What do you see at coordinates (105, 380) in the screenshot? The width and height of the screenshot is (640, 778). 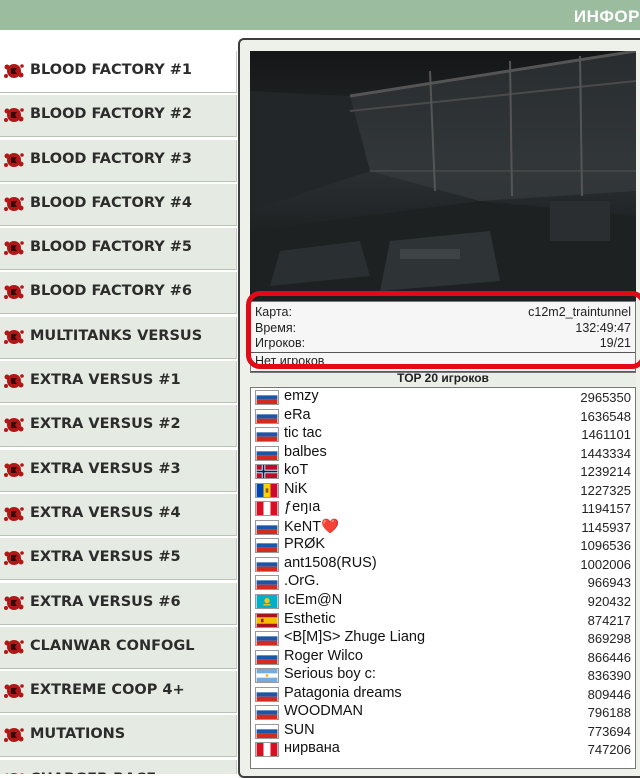 I see `sidebar-item-label: EXTRA VERSUS #1` at bounding box center [105, 380].